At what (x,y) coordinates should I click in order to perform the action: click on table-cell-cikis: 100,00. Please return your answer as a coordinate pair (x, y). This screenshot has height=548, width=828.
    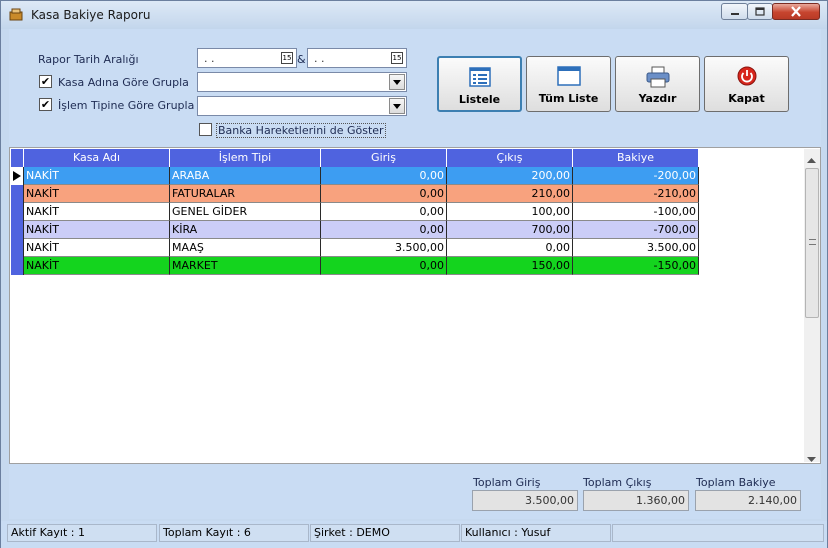
    Looking at the image, I should click on (510, 212).